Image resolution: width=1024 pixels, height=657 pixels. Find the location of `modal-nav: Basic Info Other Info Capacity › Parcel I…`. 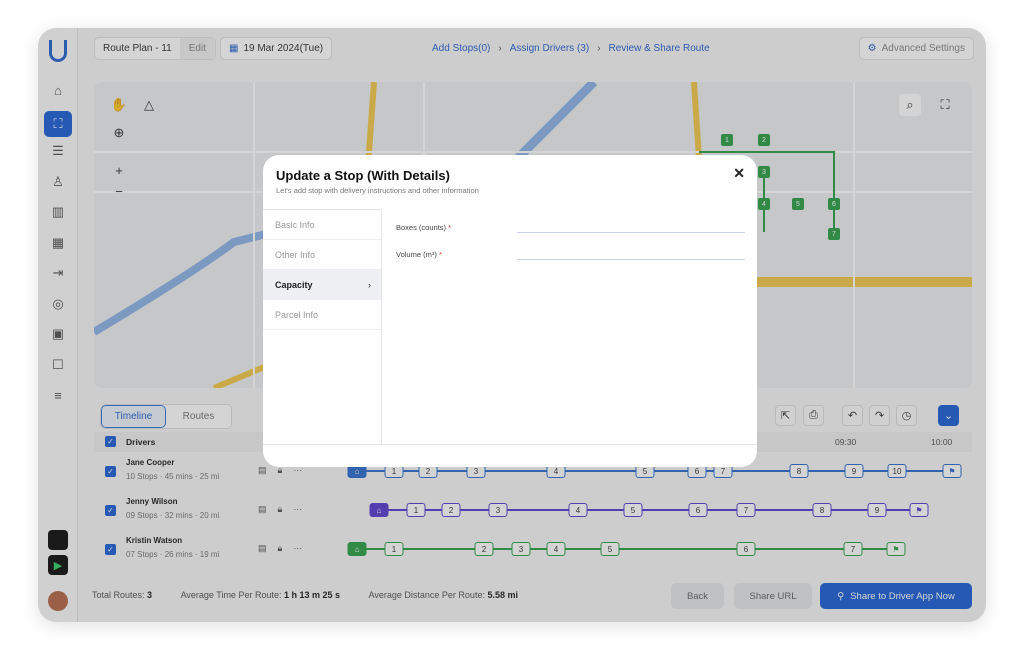

modal-nav: Basic Info Other Info Capacity › Parcel I… is located at coordinates (322, 327).